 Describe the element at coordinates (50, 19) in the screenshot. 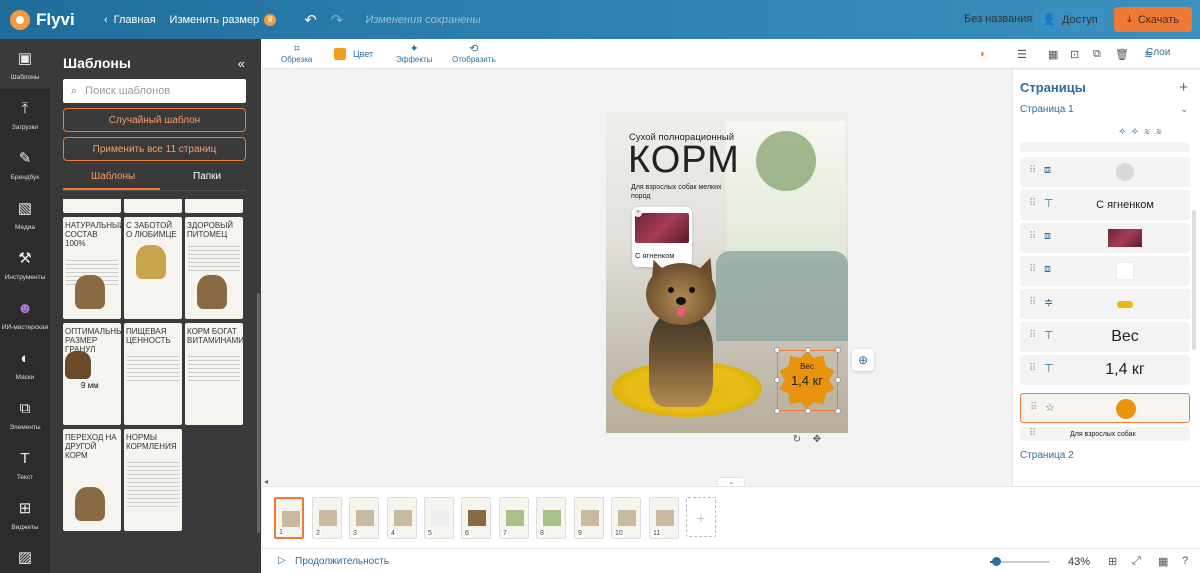

I see `app-logo: Flyvi` at that location.